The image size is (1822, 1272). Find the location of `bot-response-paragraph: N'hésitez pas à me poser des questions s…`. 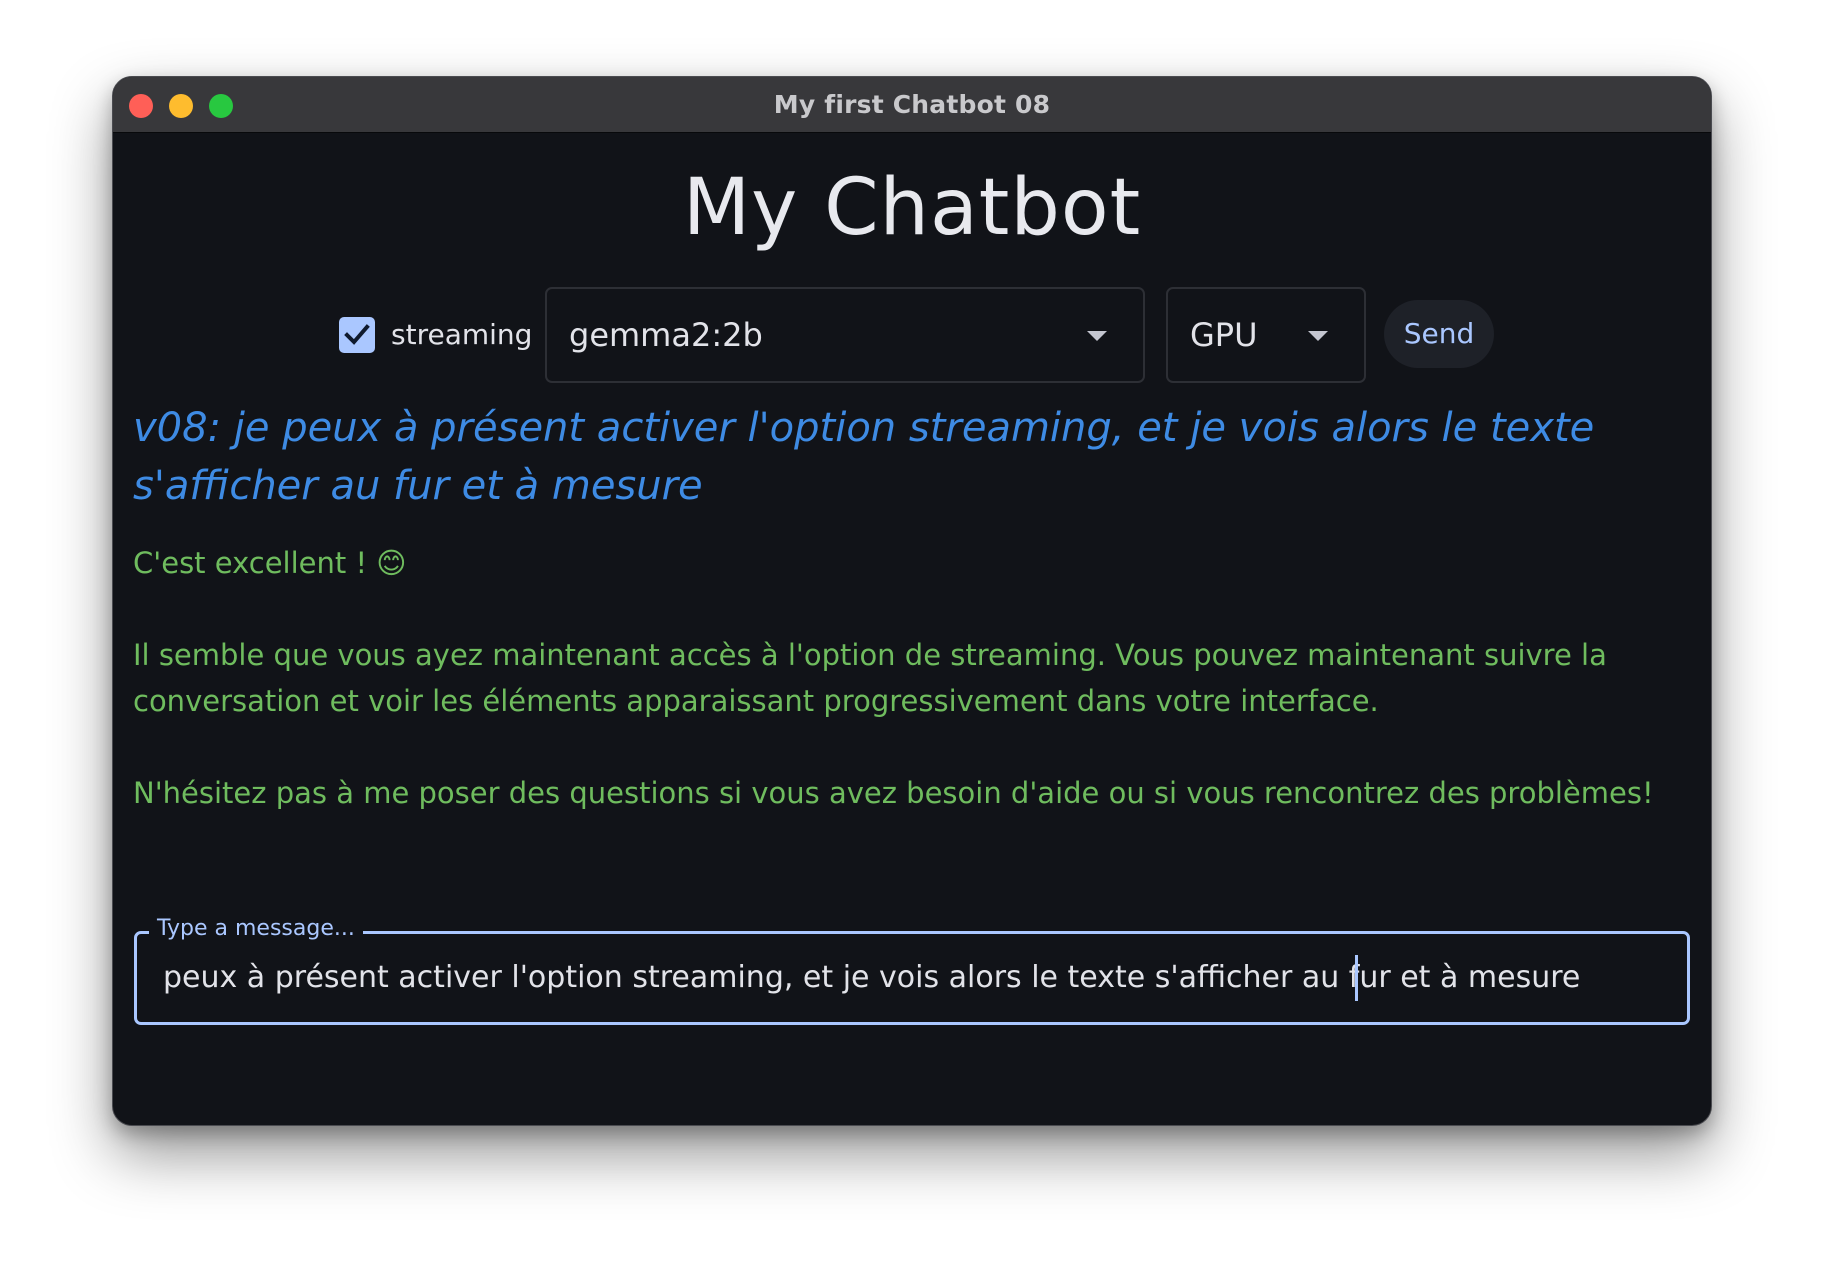

bot-response-paragraph: N'hésitez pas à me poser des questions s… is located at coordinates (893, 793).